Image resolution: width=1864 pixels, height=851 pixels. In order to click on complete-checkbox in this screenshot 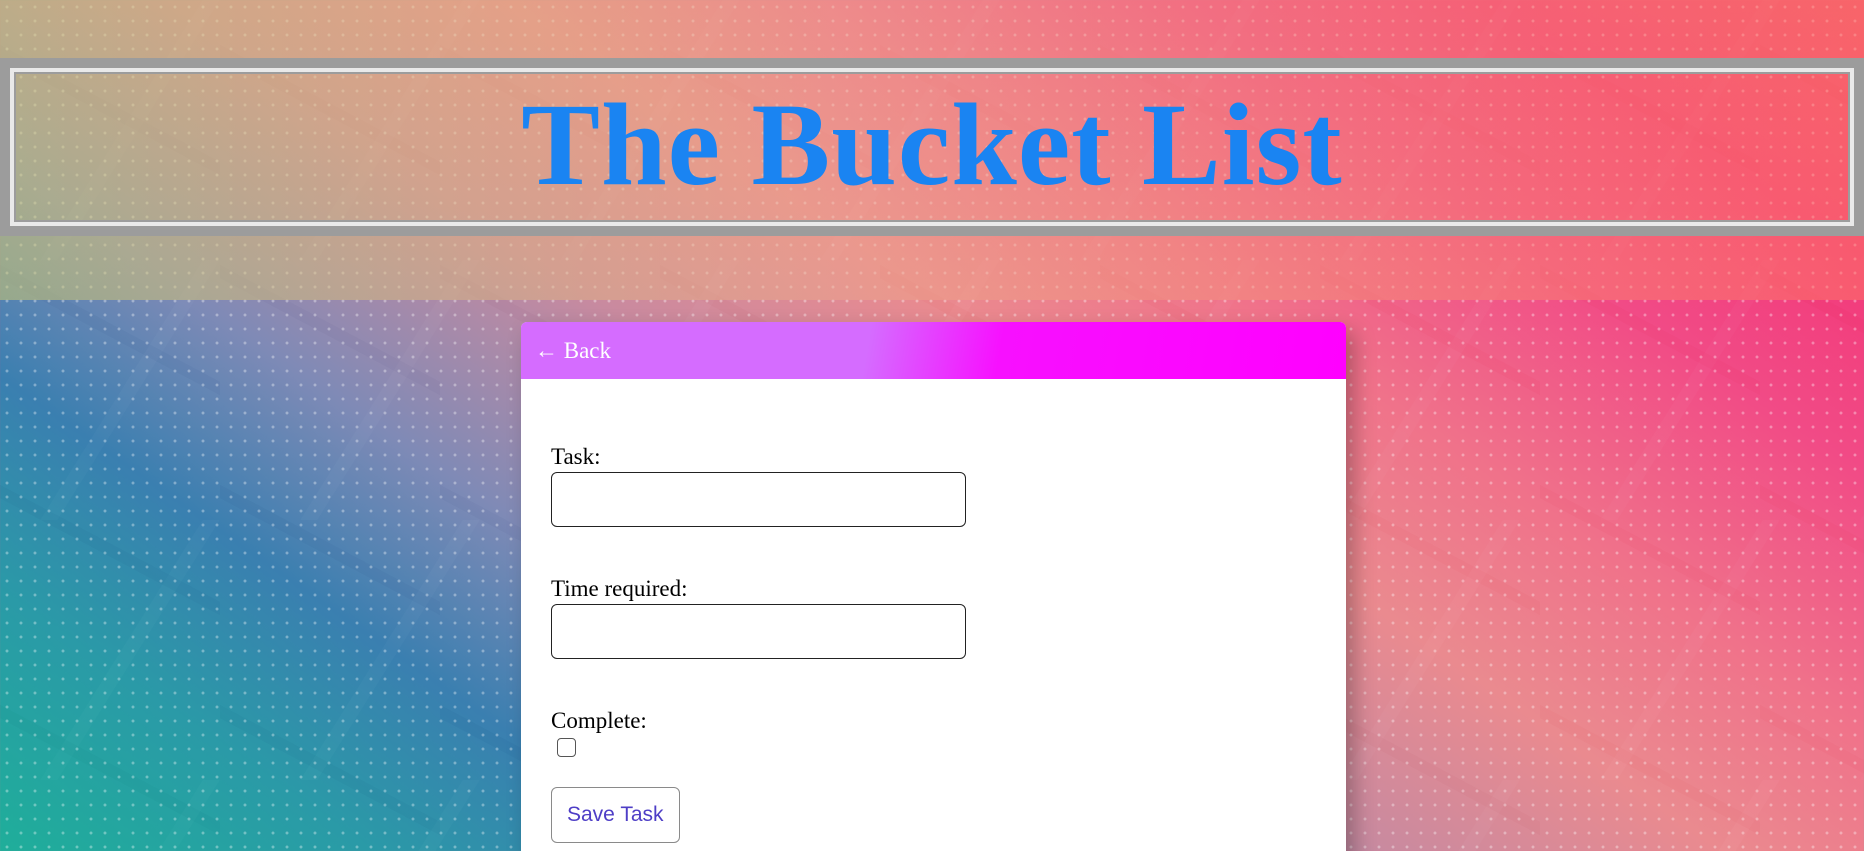, I will do `click(566, 747)`.